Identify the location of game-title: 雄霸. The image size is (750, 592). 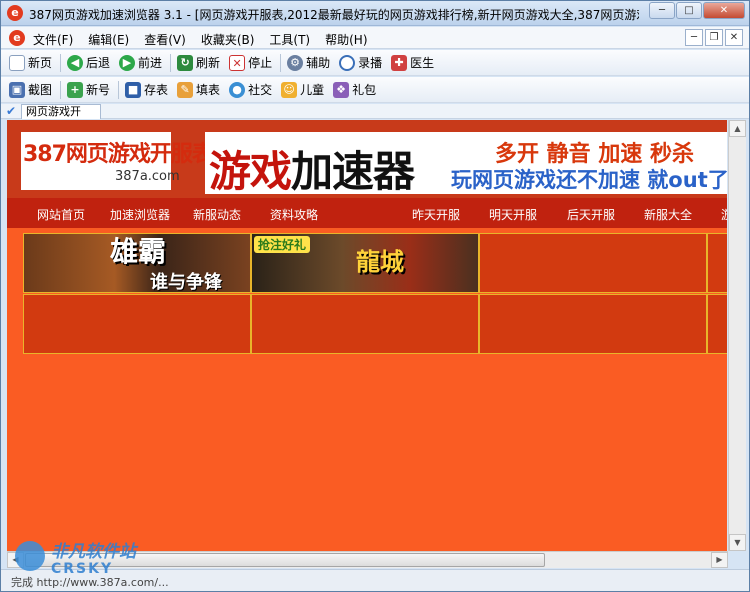
(138, 251).